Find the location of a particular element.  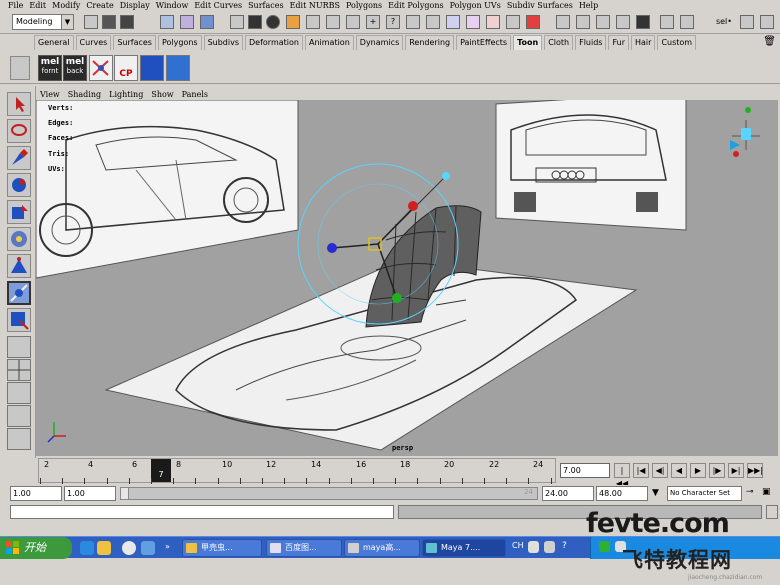

mask-deform-icon is located at coordinates (313, 22).